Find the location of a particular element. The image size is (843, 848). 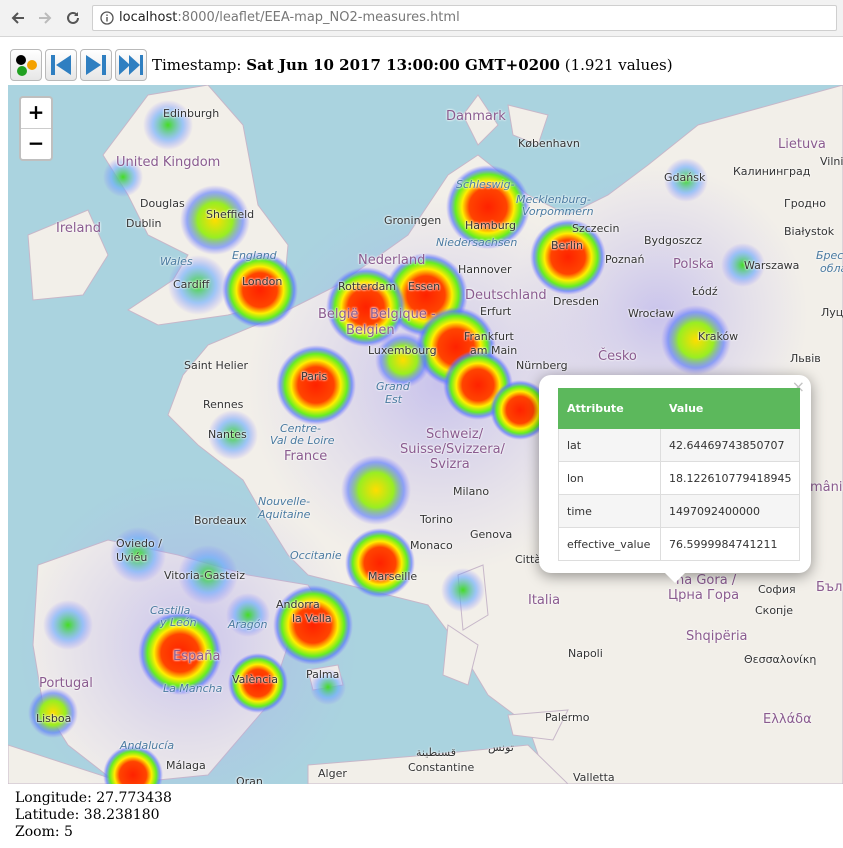

map-label: Occitanie is located at coordinates (316, 555).